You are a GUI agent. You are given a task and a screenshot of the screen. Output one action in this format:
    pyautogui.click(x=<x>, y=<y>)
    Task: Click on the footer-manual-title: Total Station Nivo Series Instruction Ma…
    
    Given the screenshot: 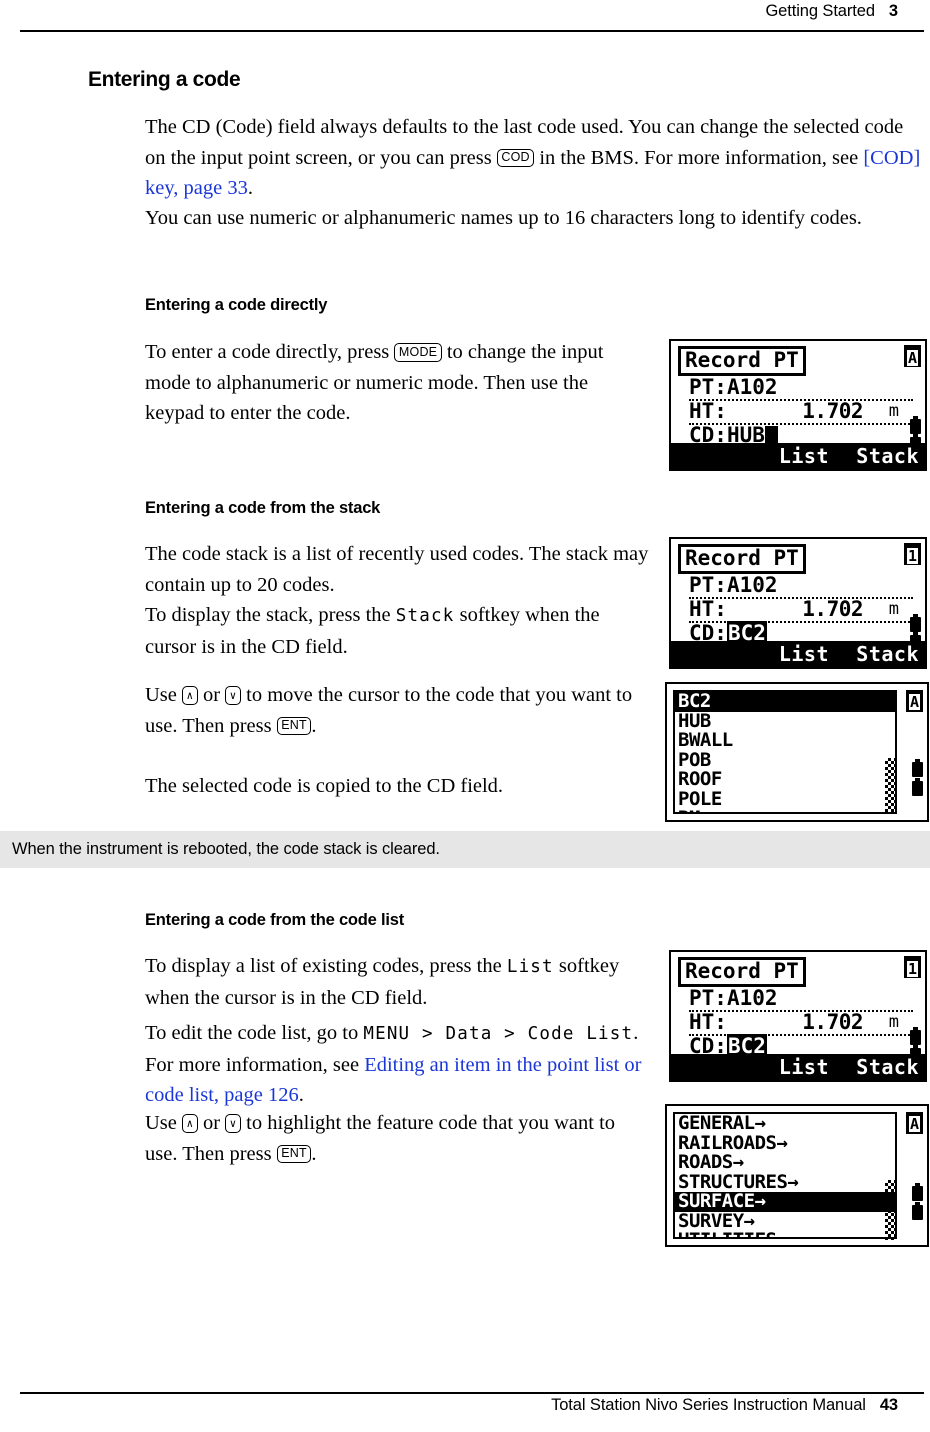 What is the action you would take?
    pyautogui.click(x=708, y=1405)
    